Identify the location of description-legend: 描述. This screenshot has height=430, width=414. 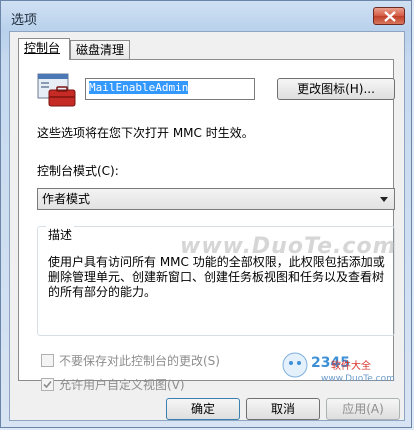
(60, 234).